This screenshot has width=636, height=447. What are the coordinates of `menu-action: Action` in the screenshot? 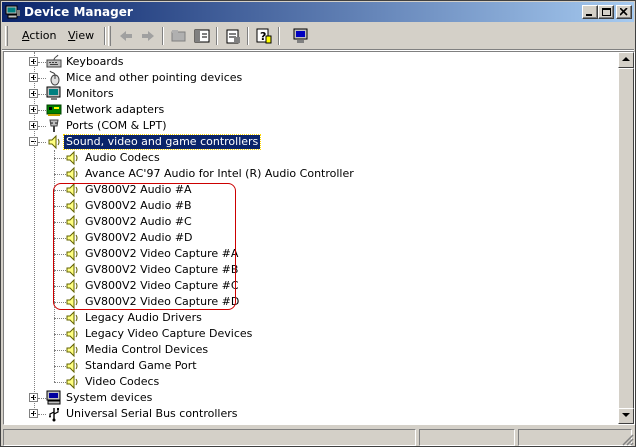 It's located at (39, 35).